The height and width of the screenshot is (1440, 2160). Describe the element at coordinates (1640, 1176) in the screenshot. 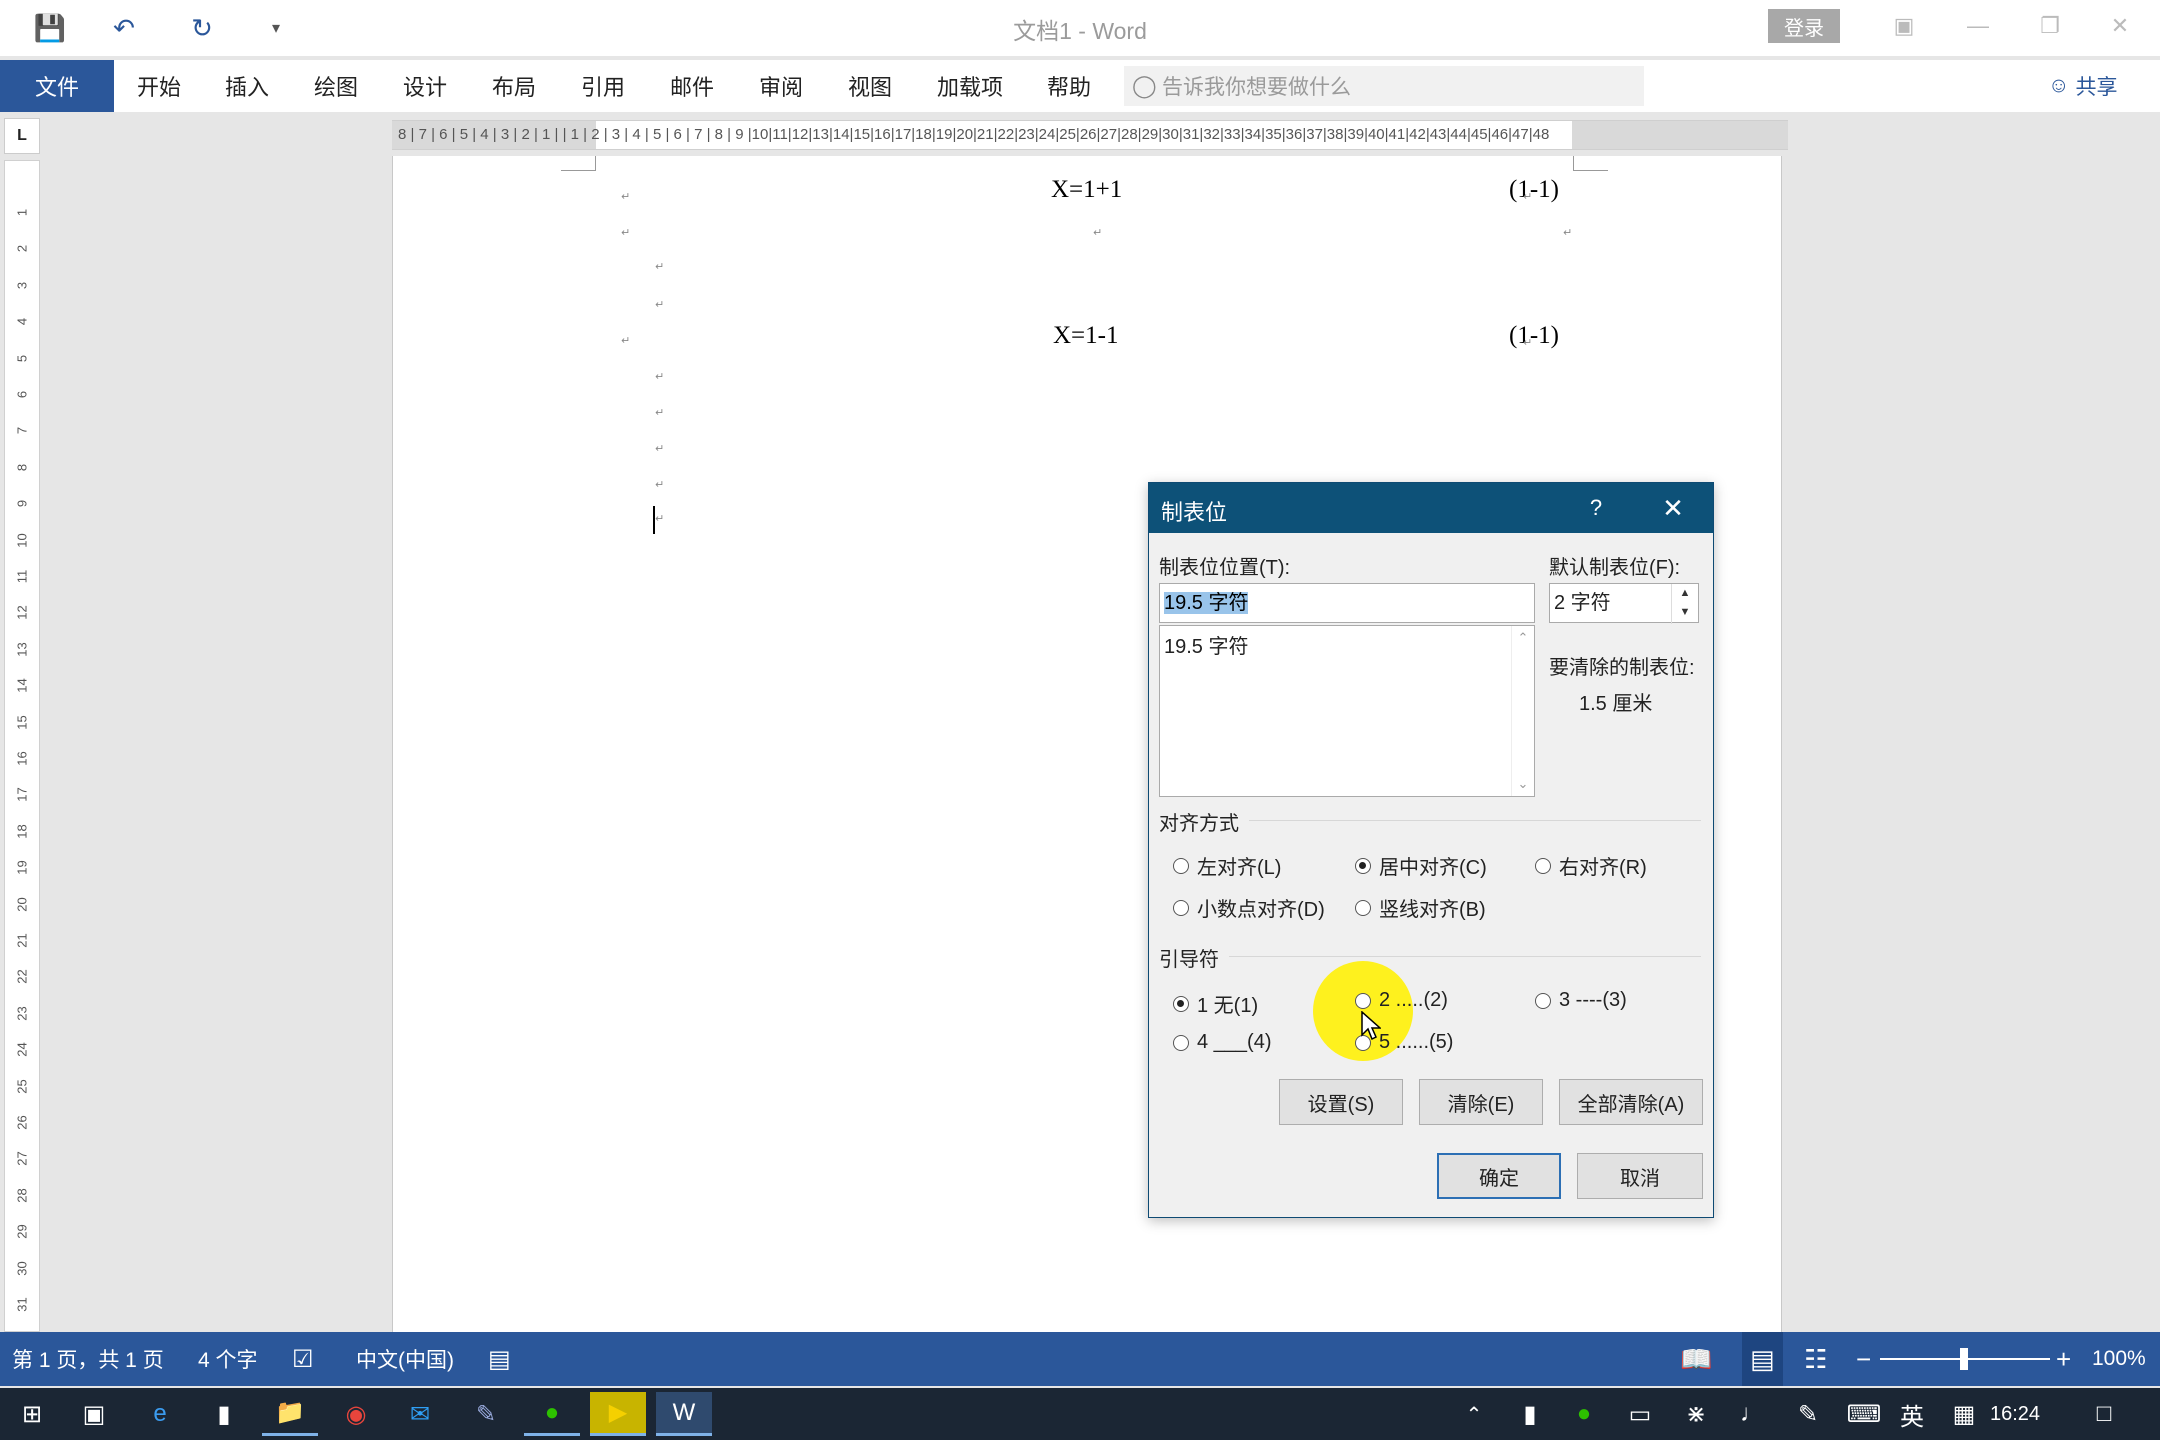

I see `cancel-button: 取消` at that location.